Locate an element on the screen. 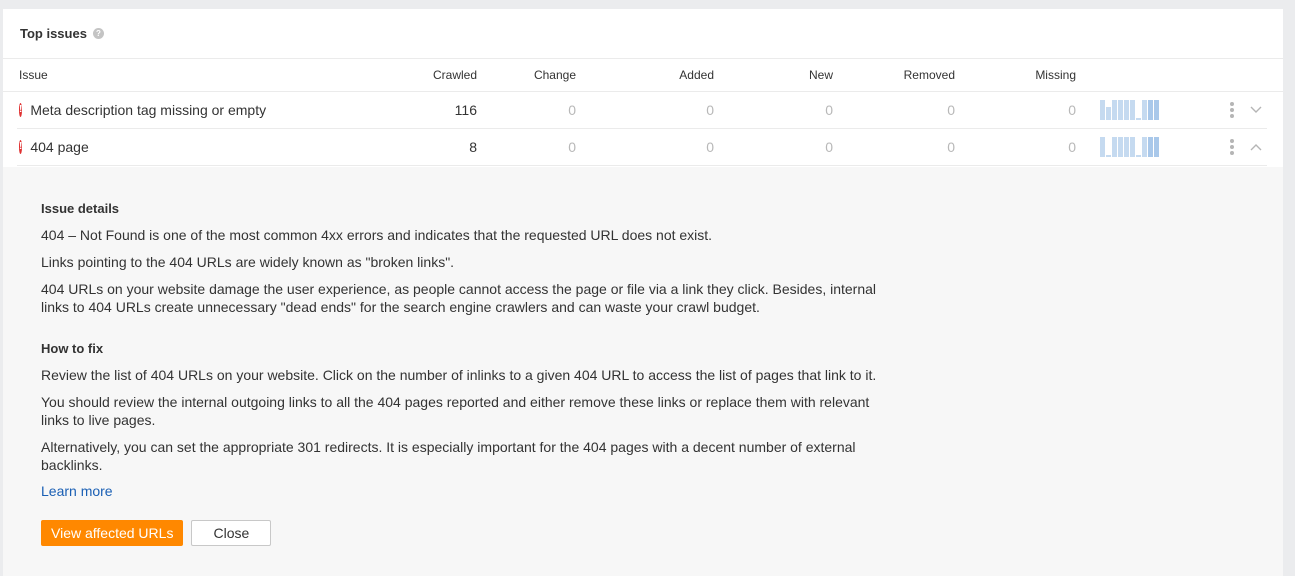 The image size is (1295, 576). col-header-added: Added is located at coordinates (645, 75).